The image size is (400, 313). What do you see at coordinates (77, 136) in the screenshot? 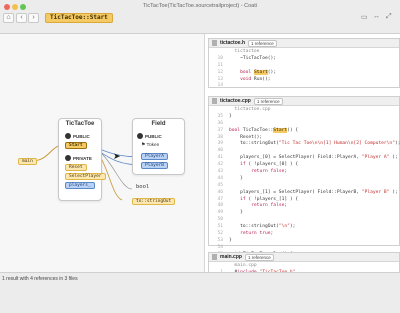
I see `public-section-label: PUBLIC` at bounding box center [77, 136].